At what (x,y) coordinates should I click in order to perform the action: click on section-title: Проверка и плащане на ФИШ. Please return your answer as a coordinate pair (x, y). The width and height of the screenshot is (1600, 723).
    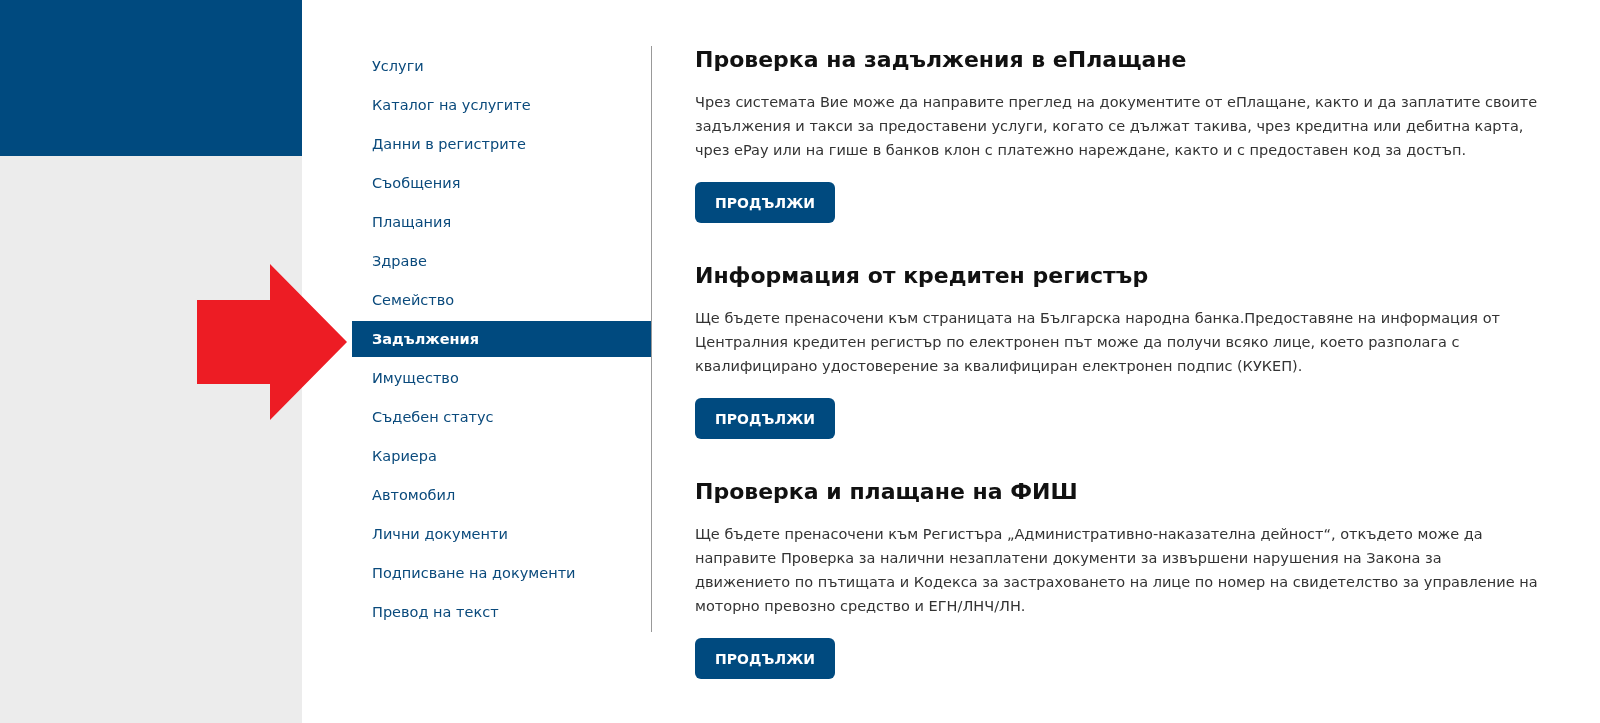
    Looking at the image, I should click on (887, 492).